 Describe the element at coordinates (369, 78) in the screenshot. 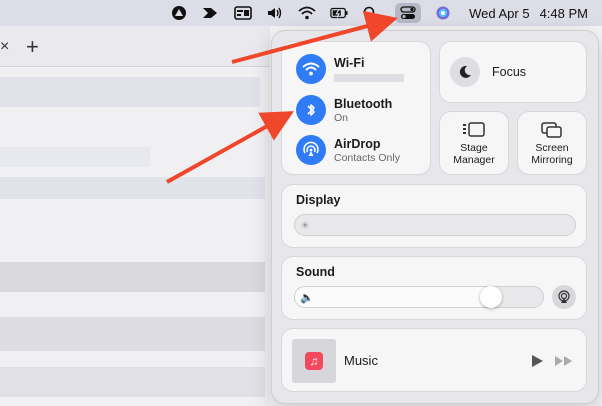

I see `wifi-network-name-blurred` at that location.